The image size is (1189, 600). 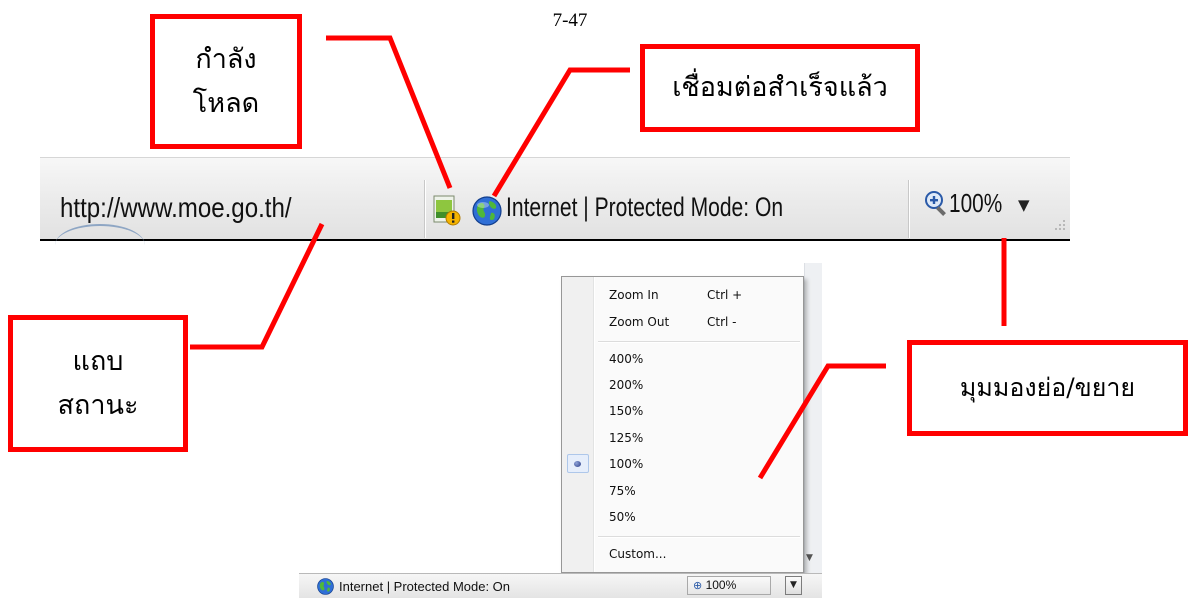 I want to click on menu-item-label: Zoom In, so click(x=634, y=295).